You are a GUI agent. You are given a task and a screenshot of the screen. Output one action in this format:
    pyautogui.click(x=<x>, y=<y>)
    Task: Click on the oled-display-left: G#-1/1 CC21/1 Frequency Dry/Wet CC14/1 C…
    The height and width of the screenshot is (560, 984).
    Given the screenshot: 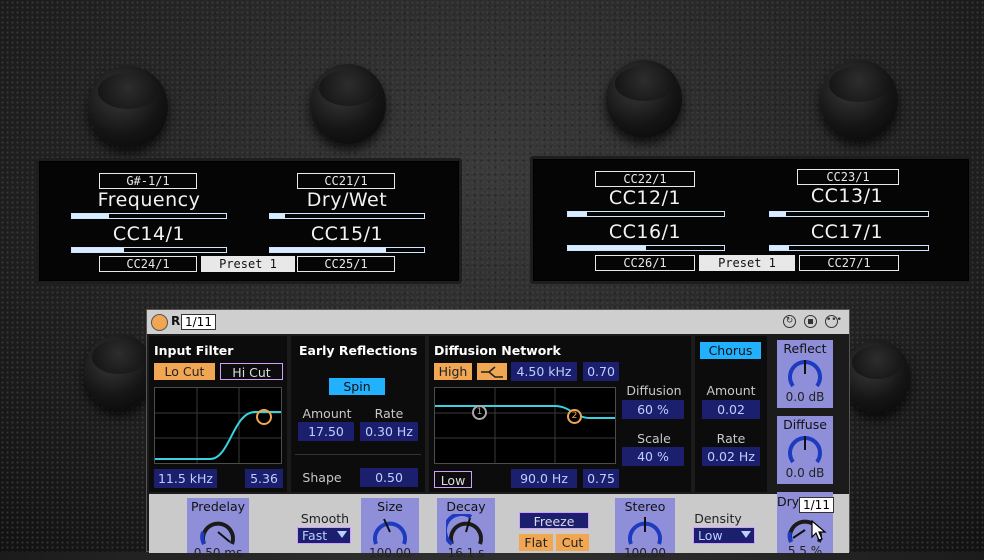 What is the action you would take?
    pyautogui.click(x=249, y=221)
    